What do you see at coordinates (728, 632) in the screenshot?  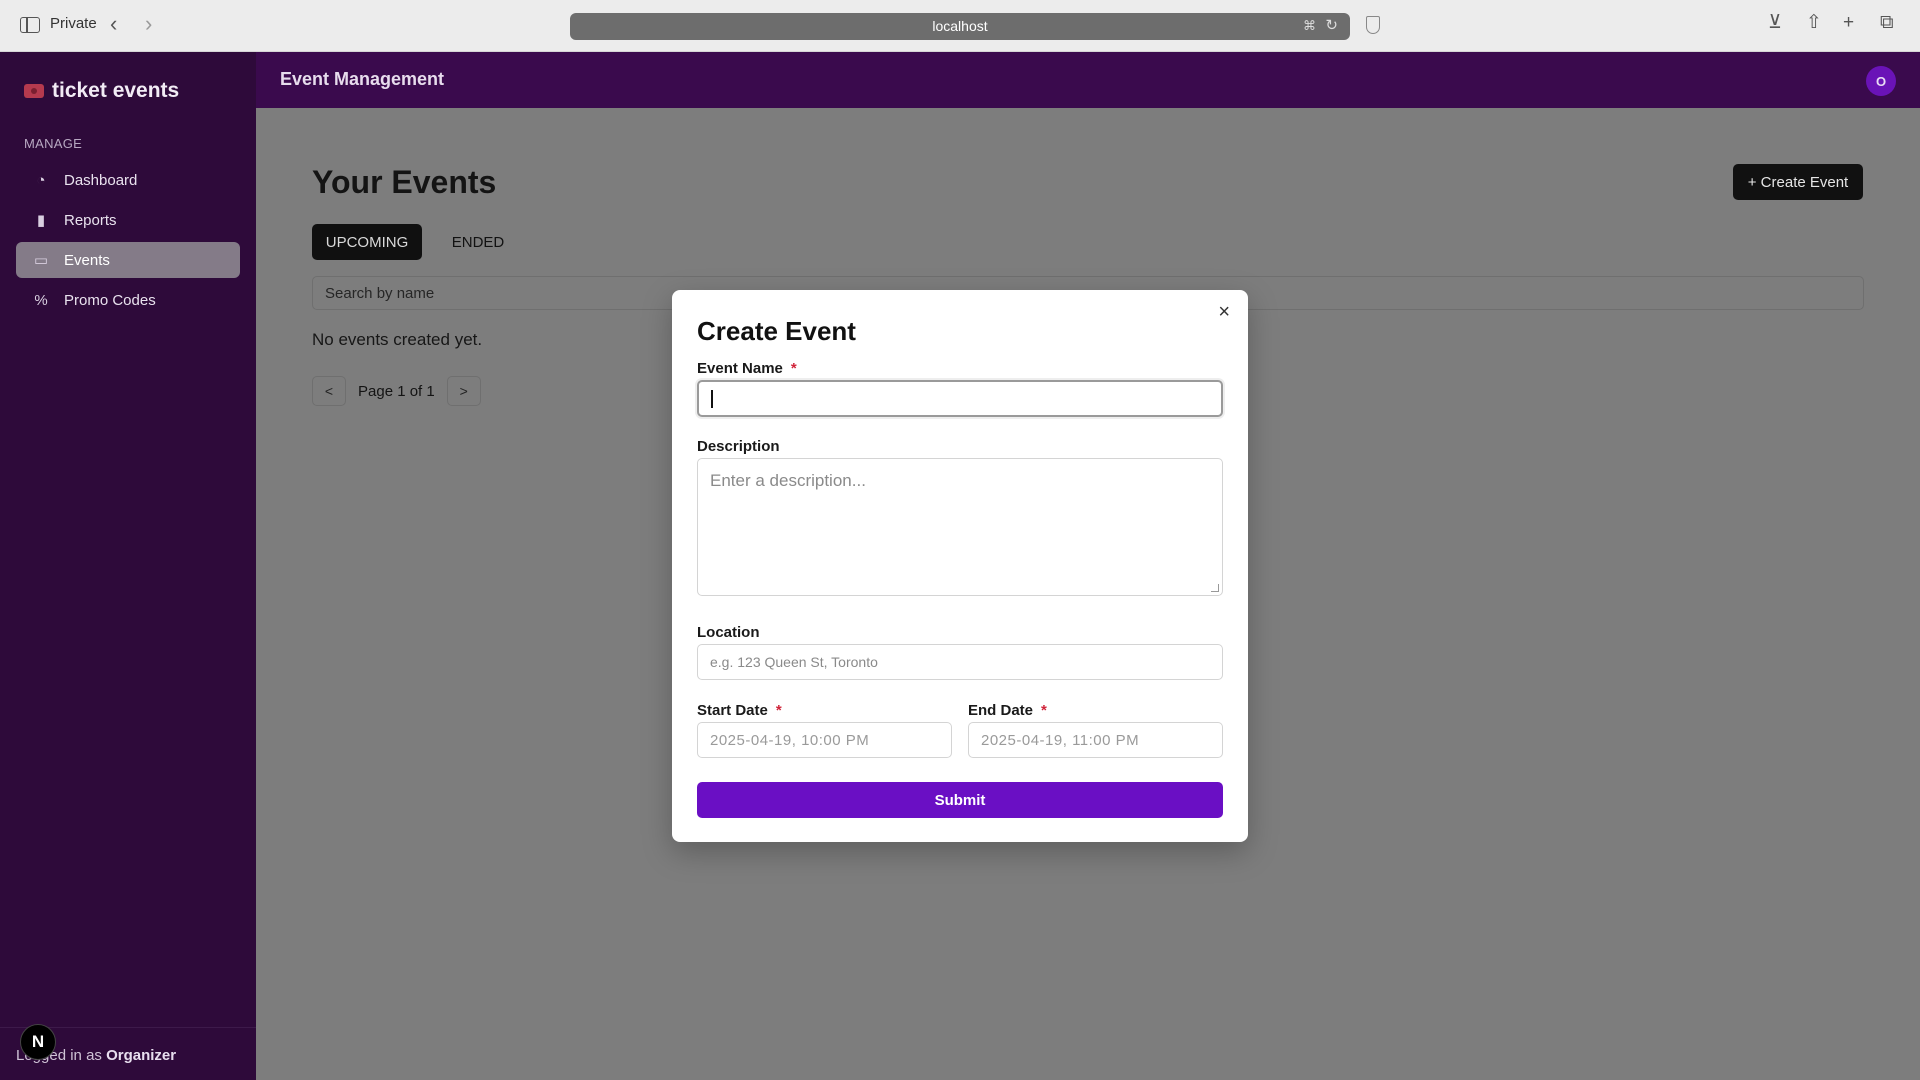 I see `location-label: Location` at bounding box center [728, 632].